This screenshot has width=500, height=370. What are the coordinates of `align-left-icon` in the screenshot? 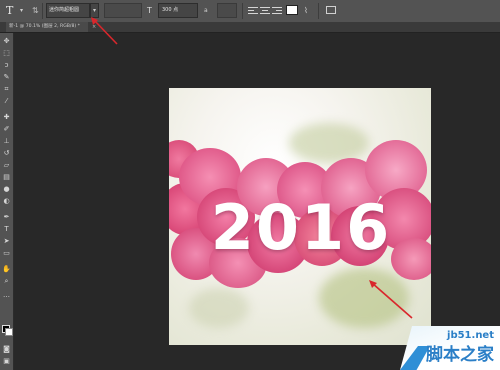 It's located at (253, 10).